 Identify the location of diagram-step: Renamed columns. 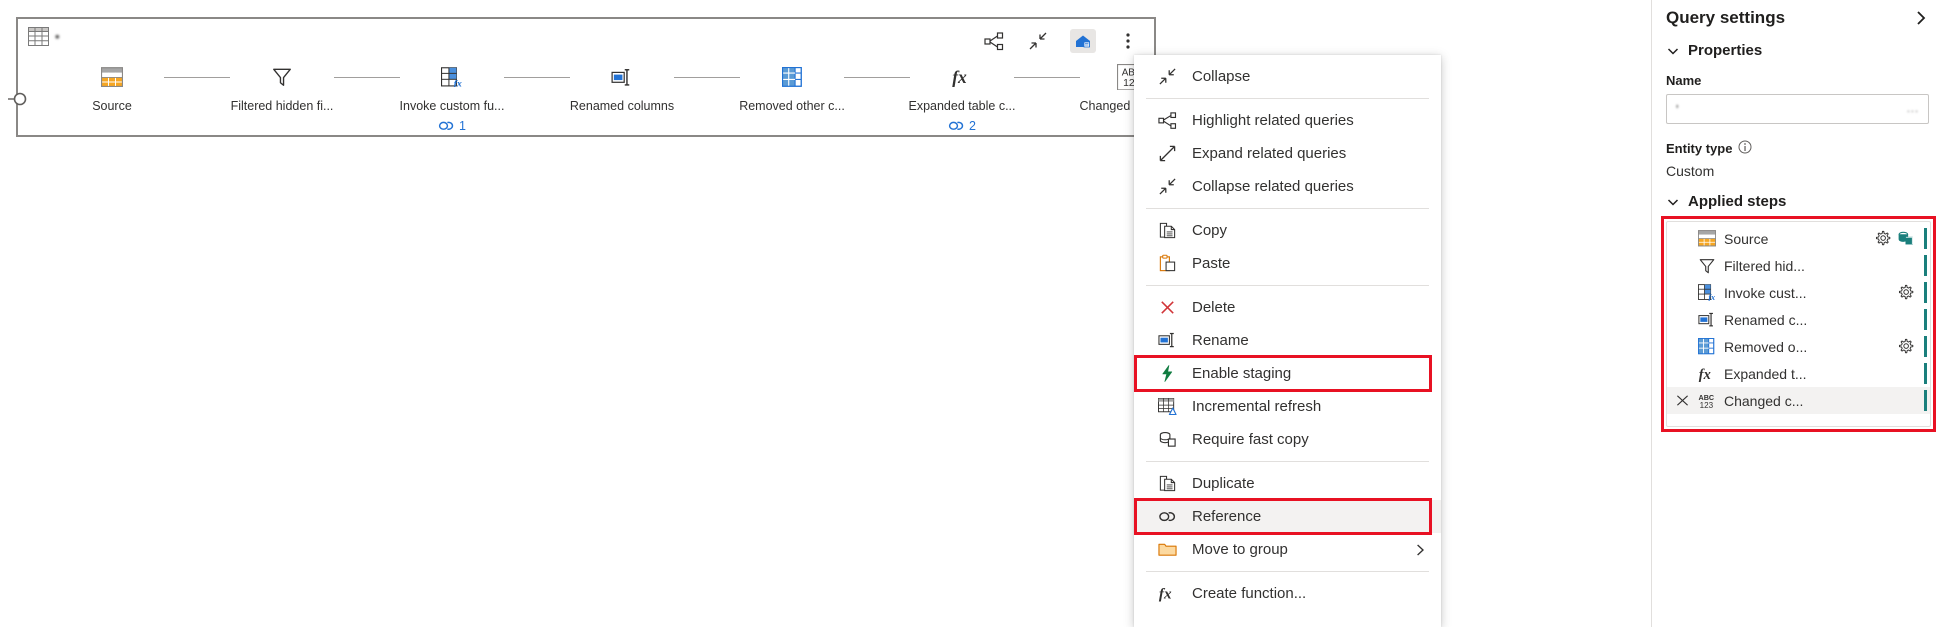
(622, 87).